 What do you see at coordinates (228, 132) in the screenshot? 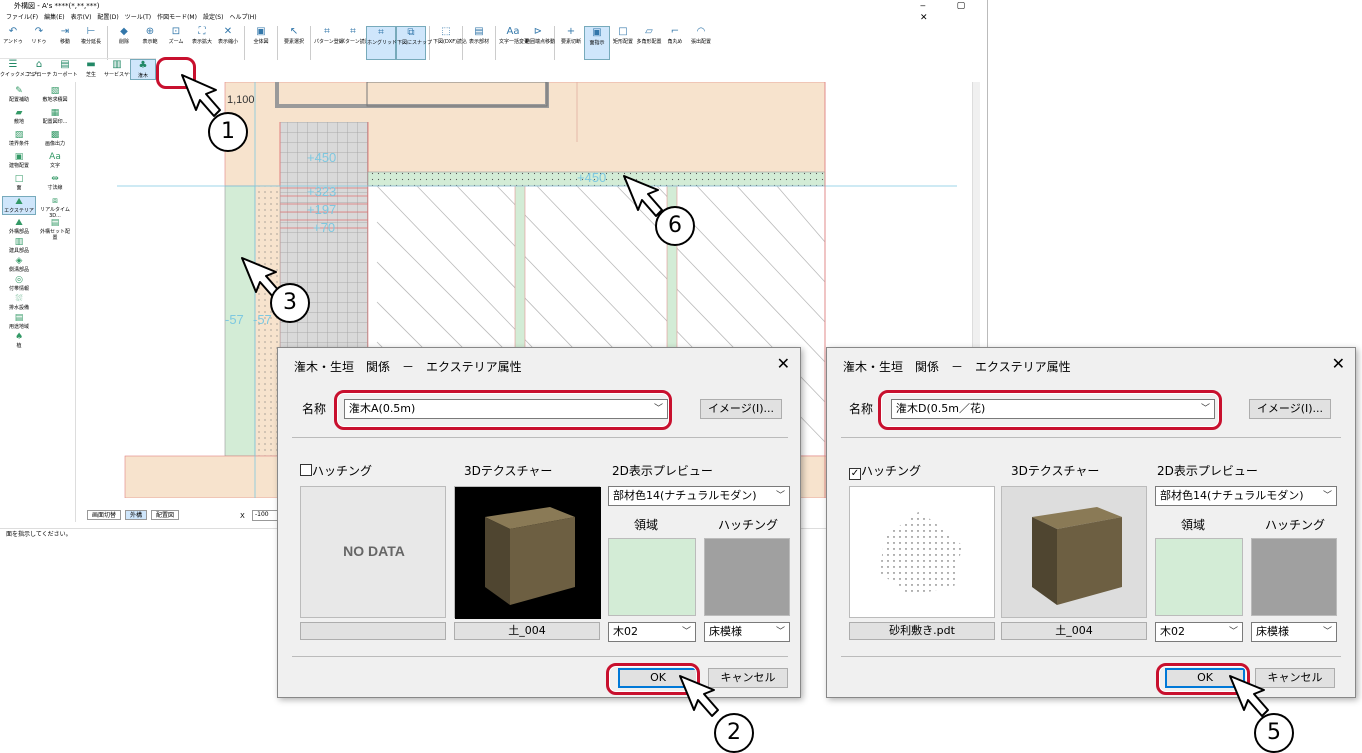
I see `callout-1: 1` at bounding box center [228, 132].